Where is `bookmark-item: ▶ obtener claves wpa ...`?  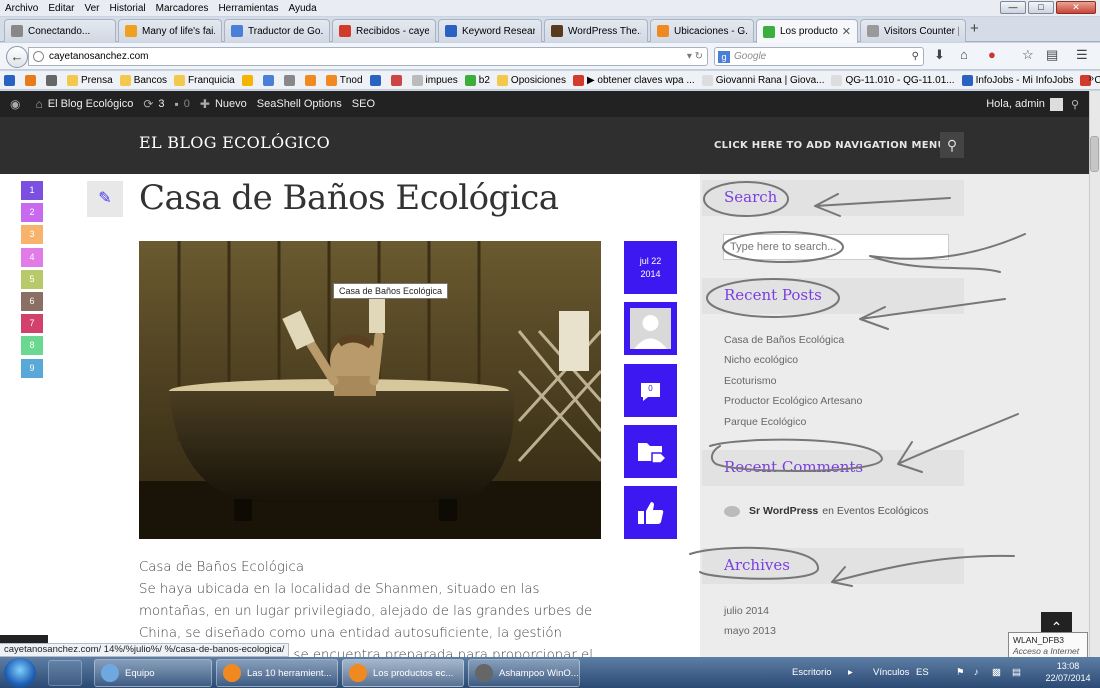 bookmark-item: ▶ obtener claves wpa ... is located at coordinates (633, 80).